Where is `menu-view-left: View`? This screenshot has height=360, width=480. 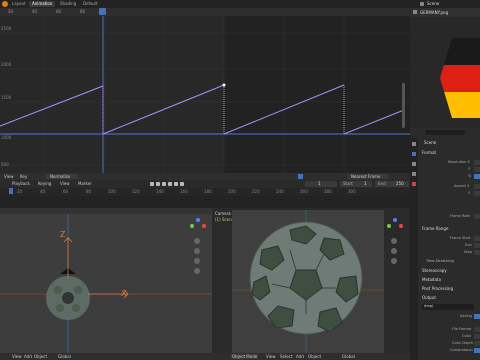 menu-view-left: View is located at coordinates (17, 356).